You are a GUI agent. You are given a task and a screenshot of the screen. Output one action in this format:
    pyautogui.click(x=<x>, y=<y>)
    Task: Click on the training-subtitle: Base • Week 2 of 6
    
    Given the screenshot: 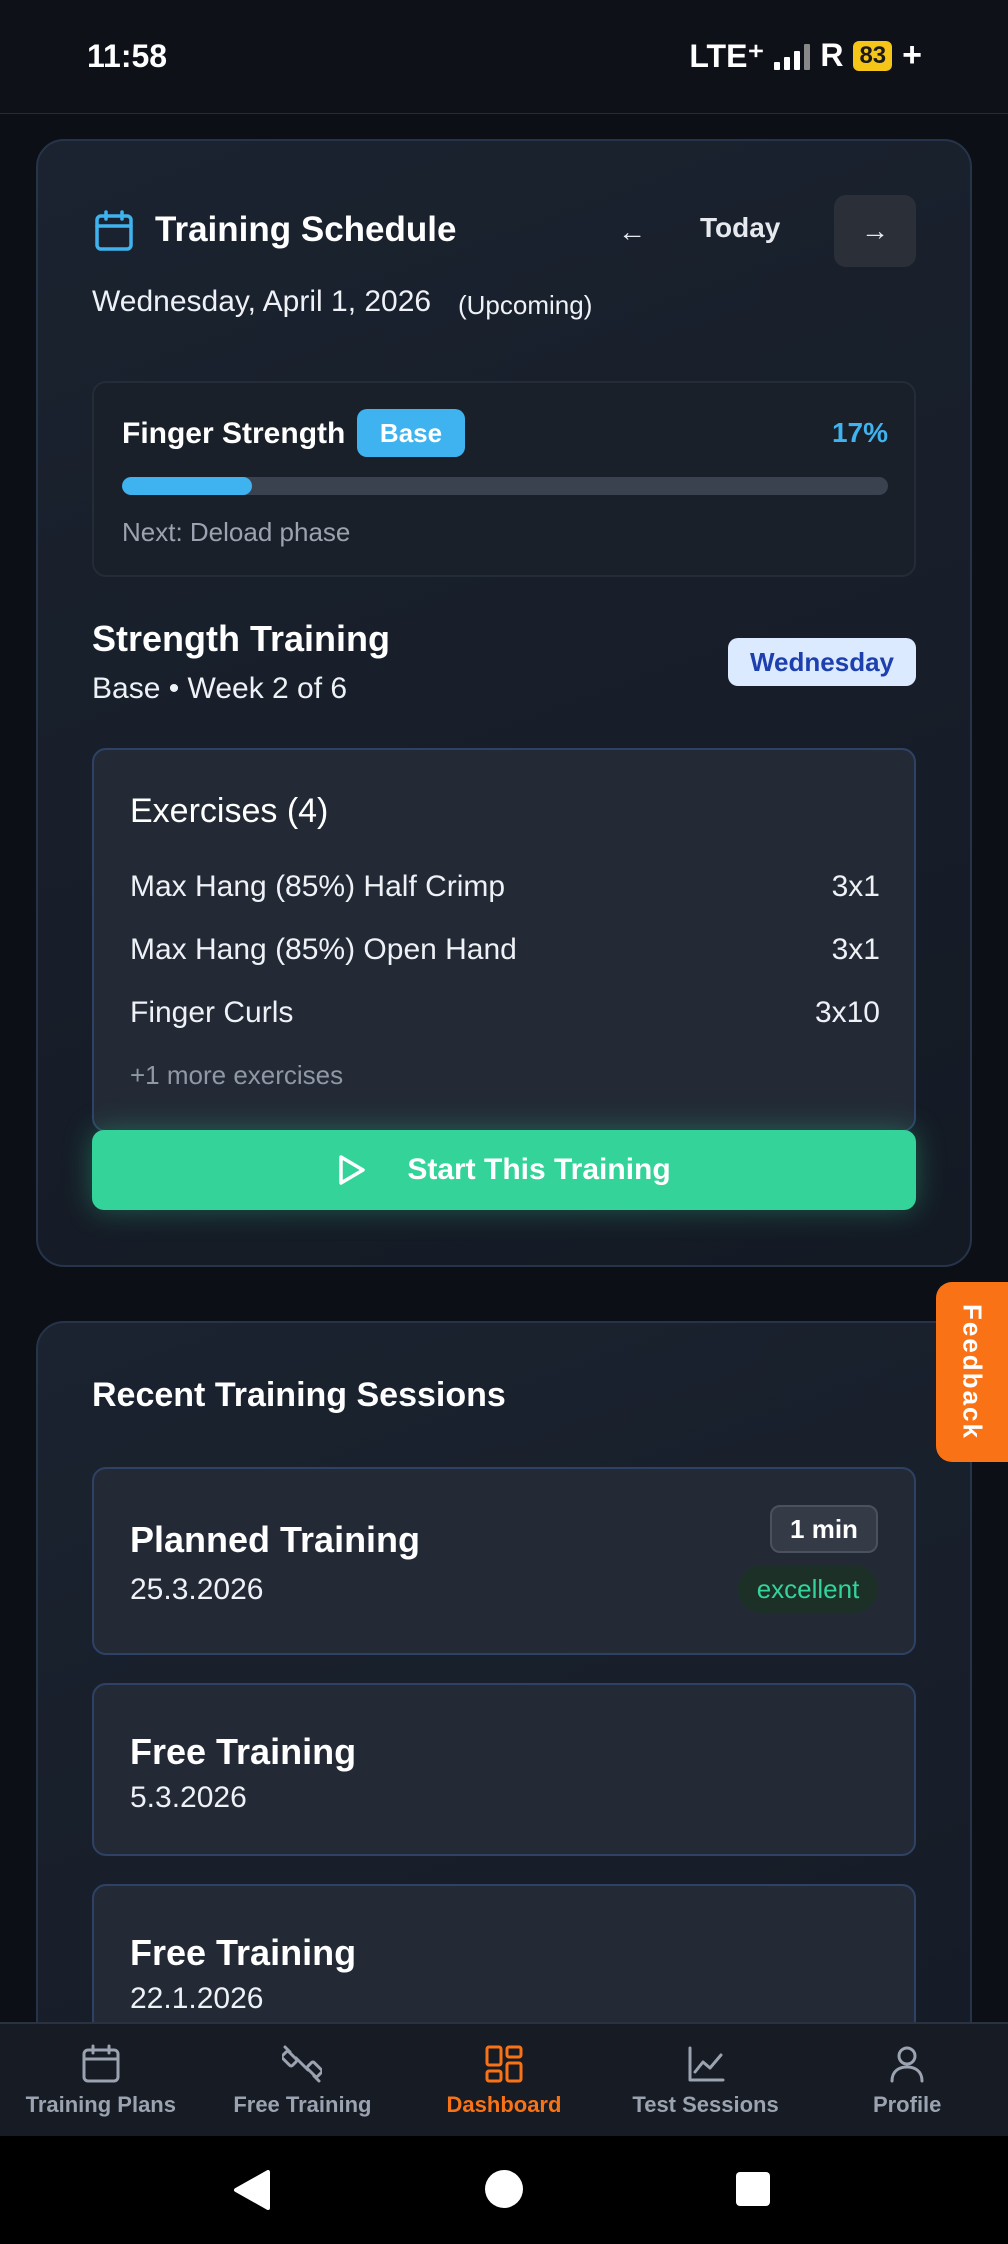 What is the action you would take?
    pyautogui.click(x=220, y=688)
    